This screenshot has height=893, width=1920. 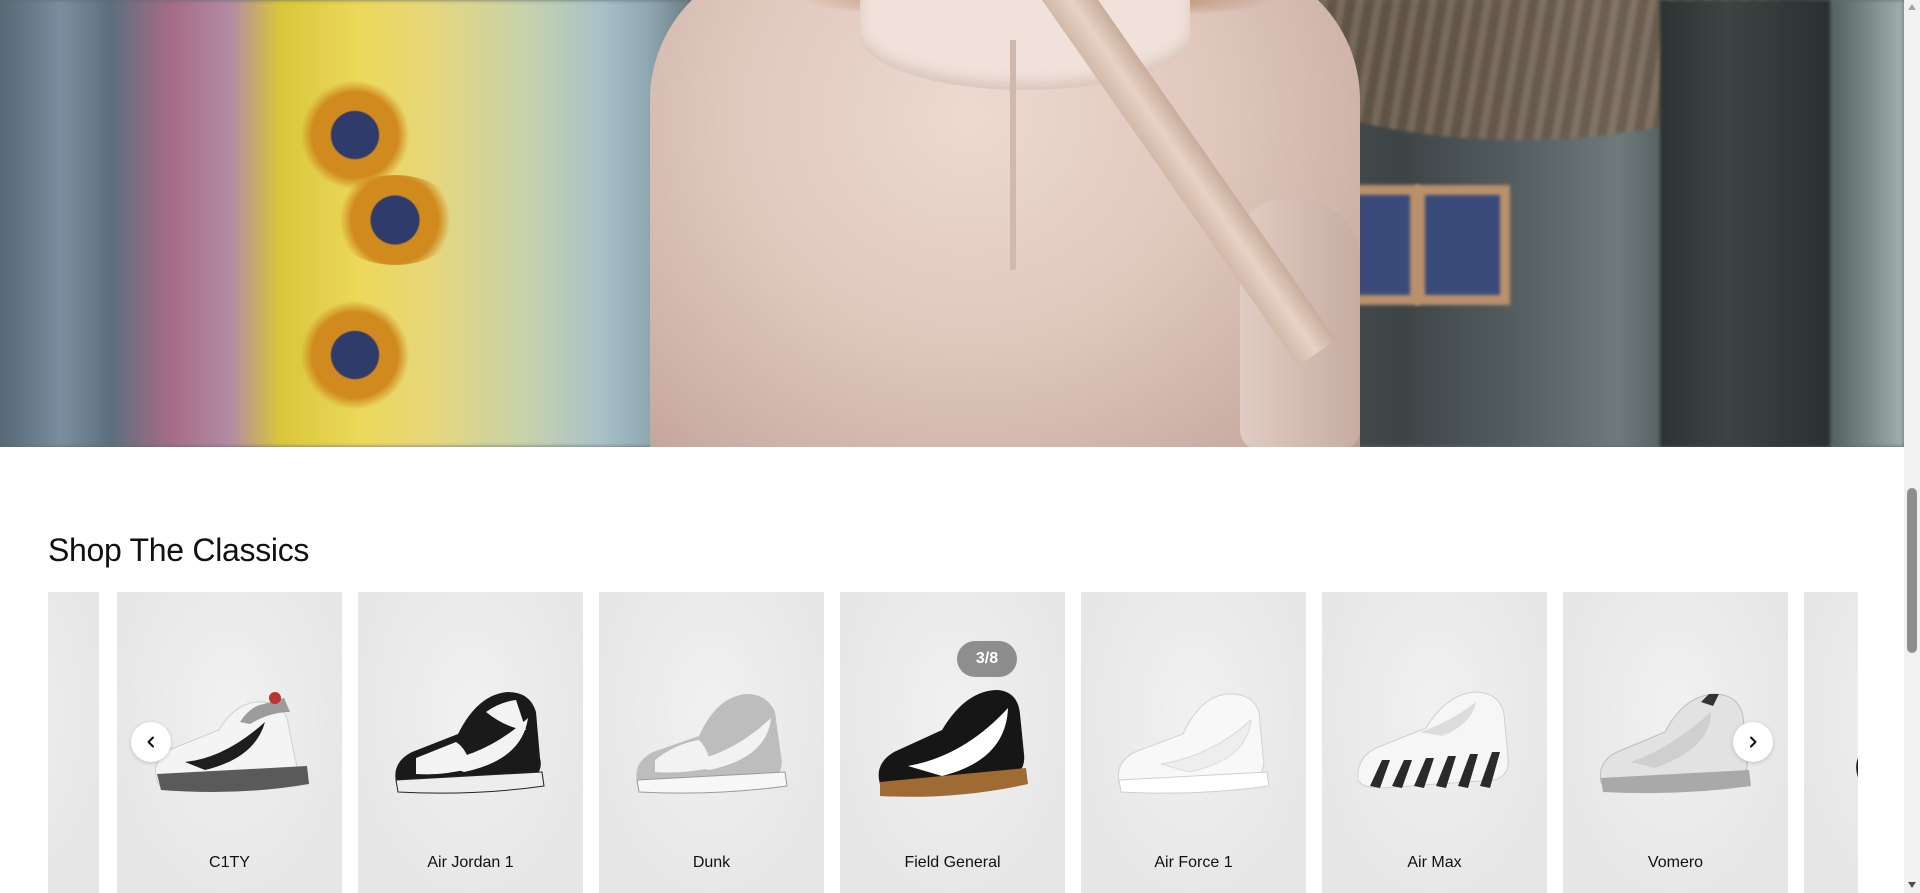 I want to click on product-card: Field General, so click(x=952, y=742).